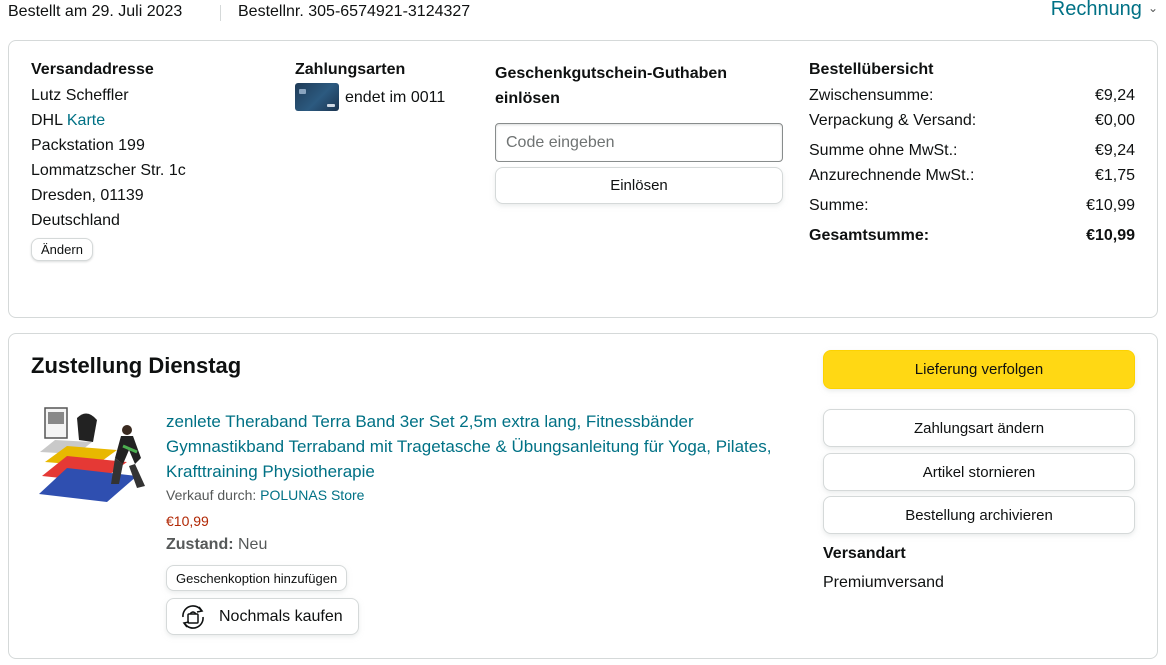  I want to click on payment-heading: Zahlungsarten, so click(350, 69).